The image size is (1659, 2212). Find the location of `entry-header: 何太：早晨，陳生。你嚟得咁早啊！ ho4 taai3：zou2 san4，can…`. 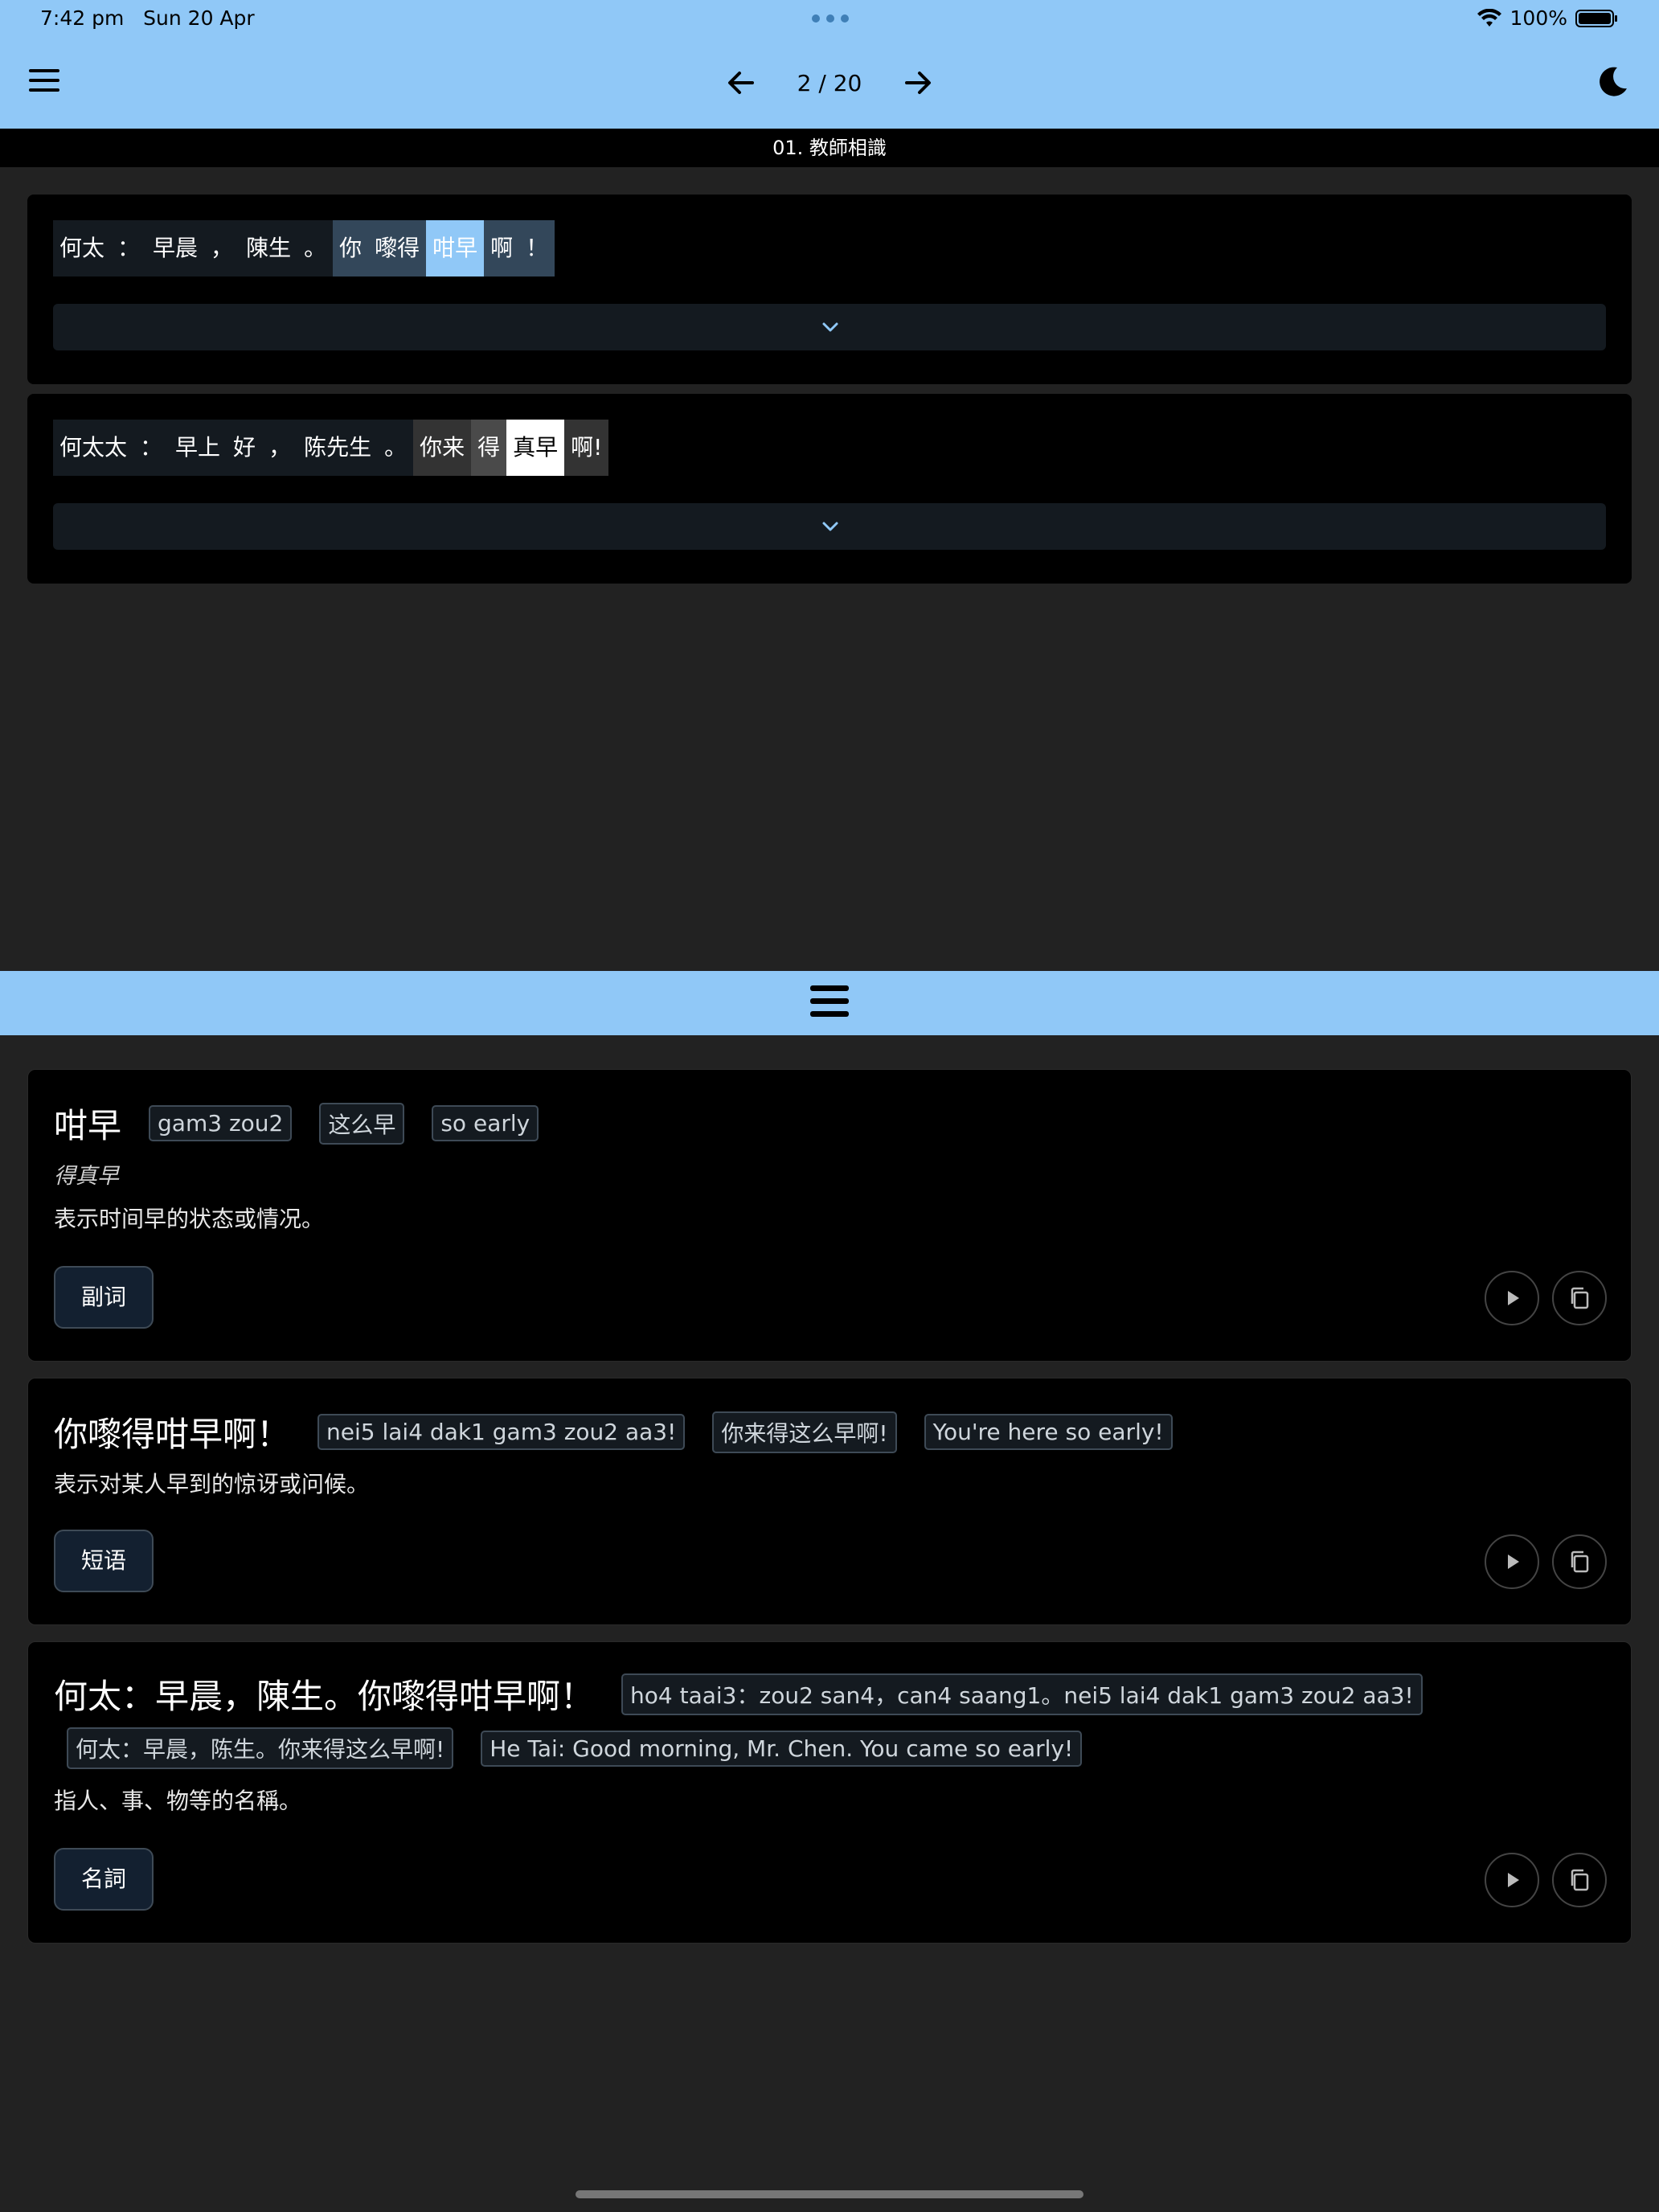

entry-header: 何太：早晨，陳生。你嚟得咁早啊！ ho4 taai3：zou2 san4，can… is located at coordinates (738, 1693).